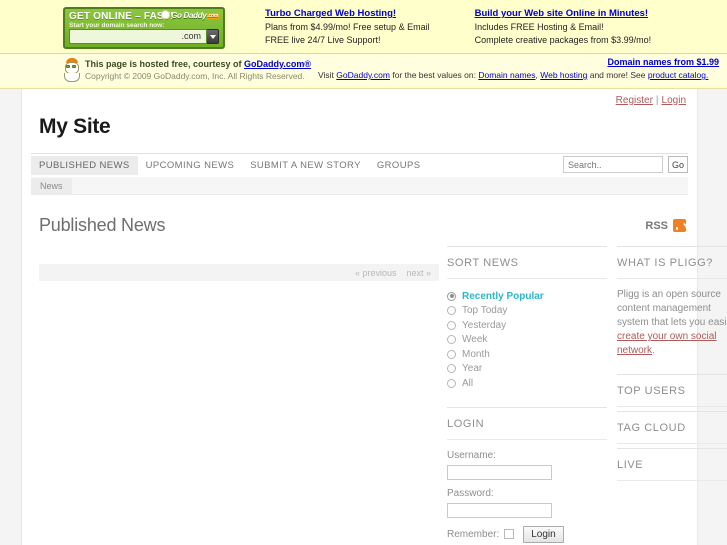  Describe the element at coordinates (475, 340) in the screenshot. I see `sort-option-label: Week` at that location.